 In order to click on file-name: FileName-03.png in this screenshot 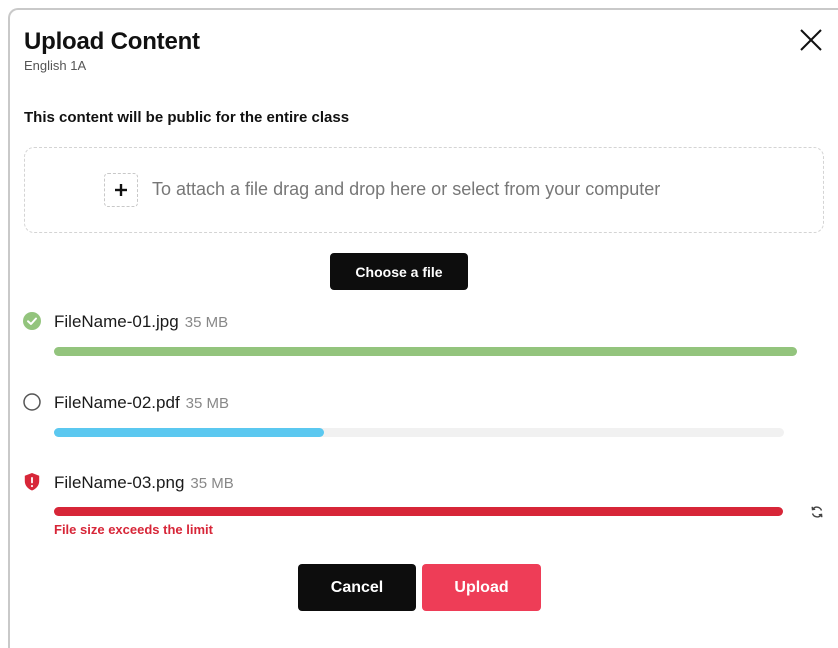, I will do `click(119, 482)`.